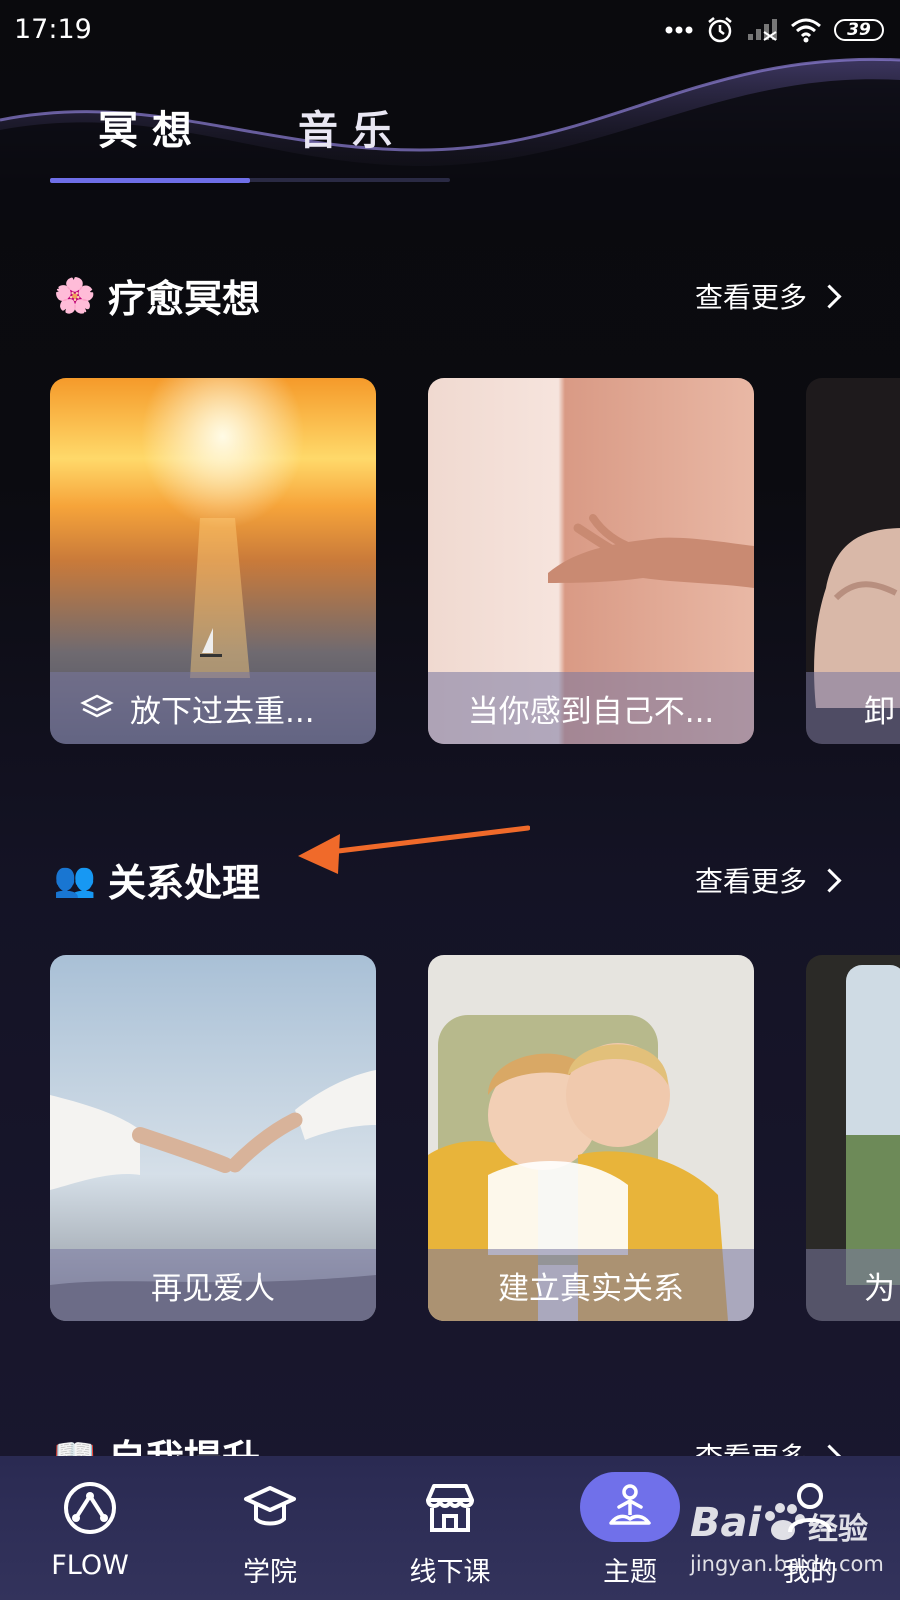 The image size is (900, 1600). What do you see at coordinates (785, 1521) in the screenshot?
I see `paw-icon` at bounding box center [785, 1521].